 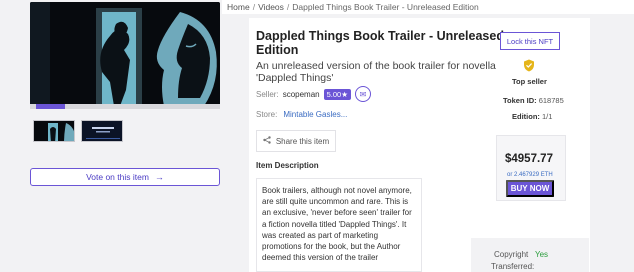 What do you see at coordinates (267, 94) in the screenshot?
I see `seller-label: Seller:` at bounding box center [267, 94].